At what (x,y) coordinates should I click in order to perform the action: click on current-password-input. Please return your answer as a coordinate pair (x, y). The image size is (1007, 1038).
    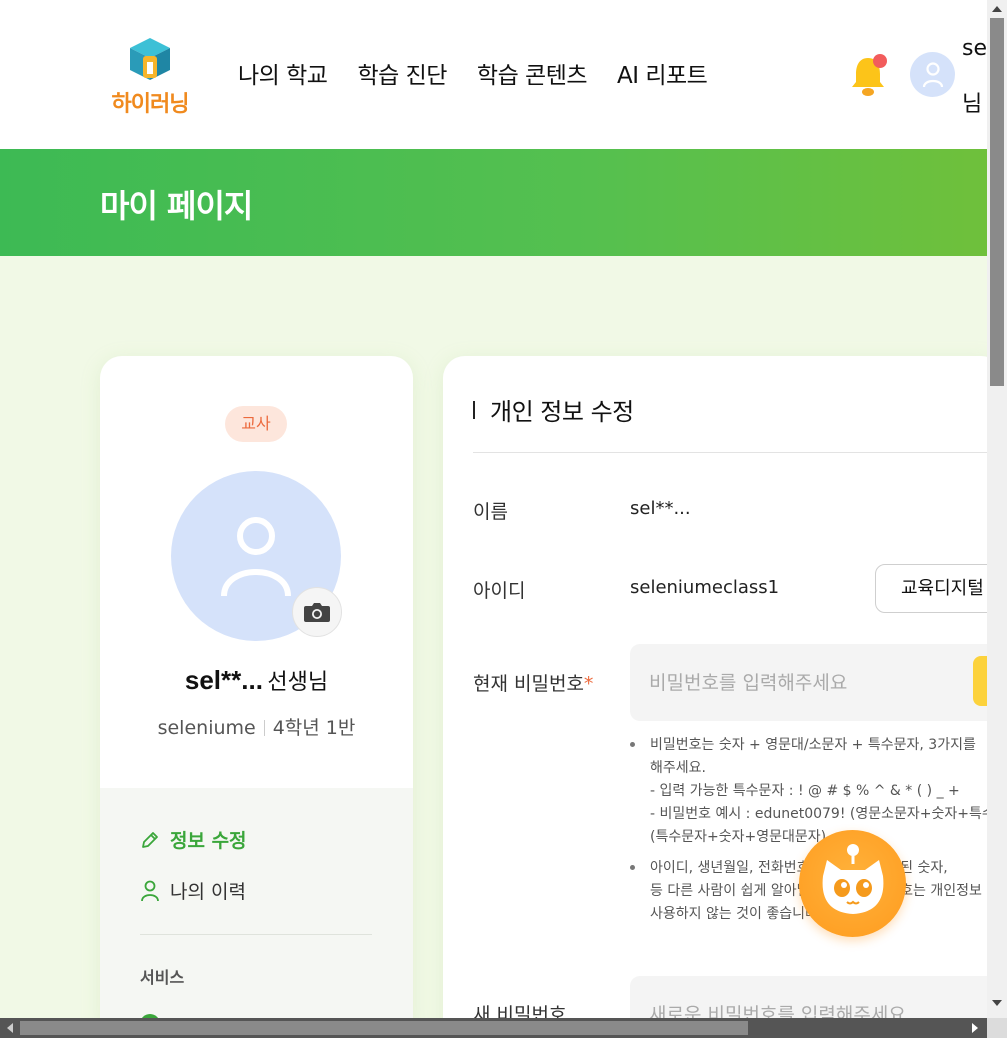
    Looking at the image, I should click on (818, 682).